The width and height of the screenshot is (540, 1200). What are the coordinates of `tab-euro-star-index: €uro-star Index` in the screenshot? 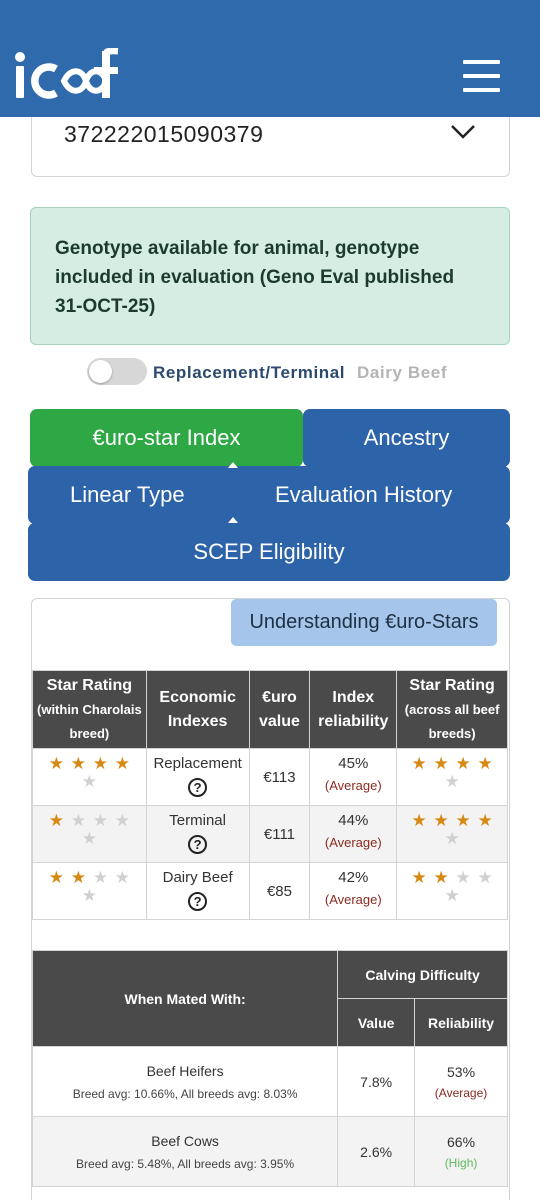 It's located at (166, 438).